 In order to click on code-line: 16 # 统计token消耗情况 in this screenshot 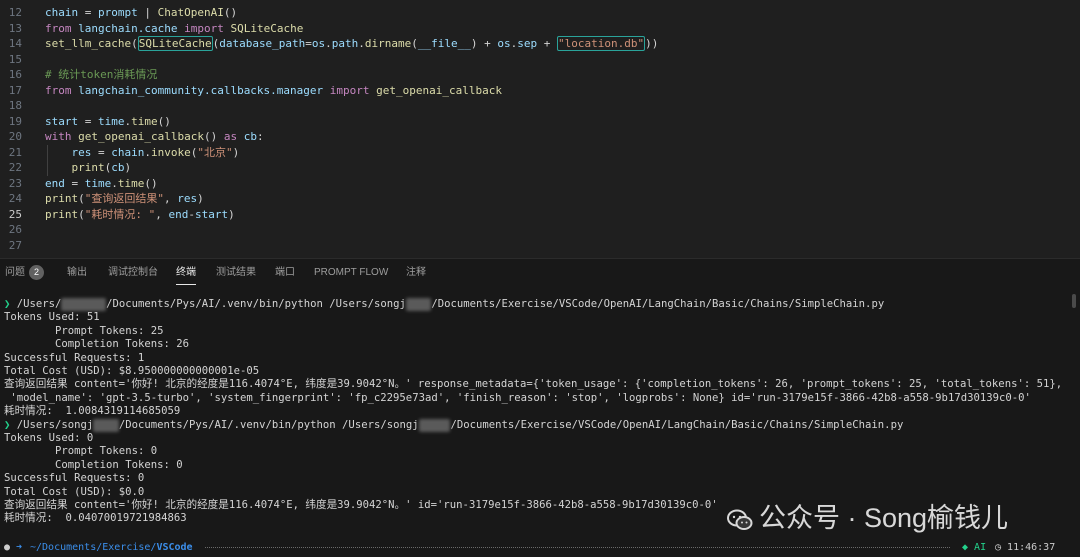, I will do `click(540, 75)`.